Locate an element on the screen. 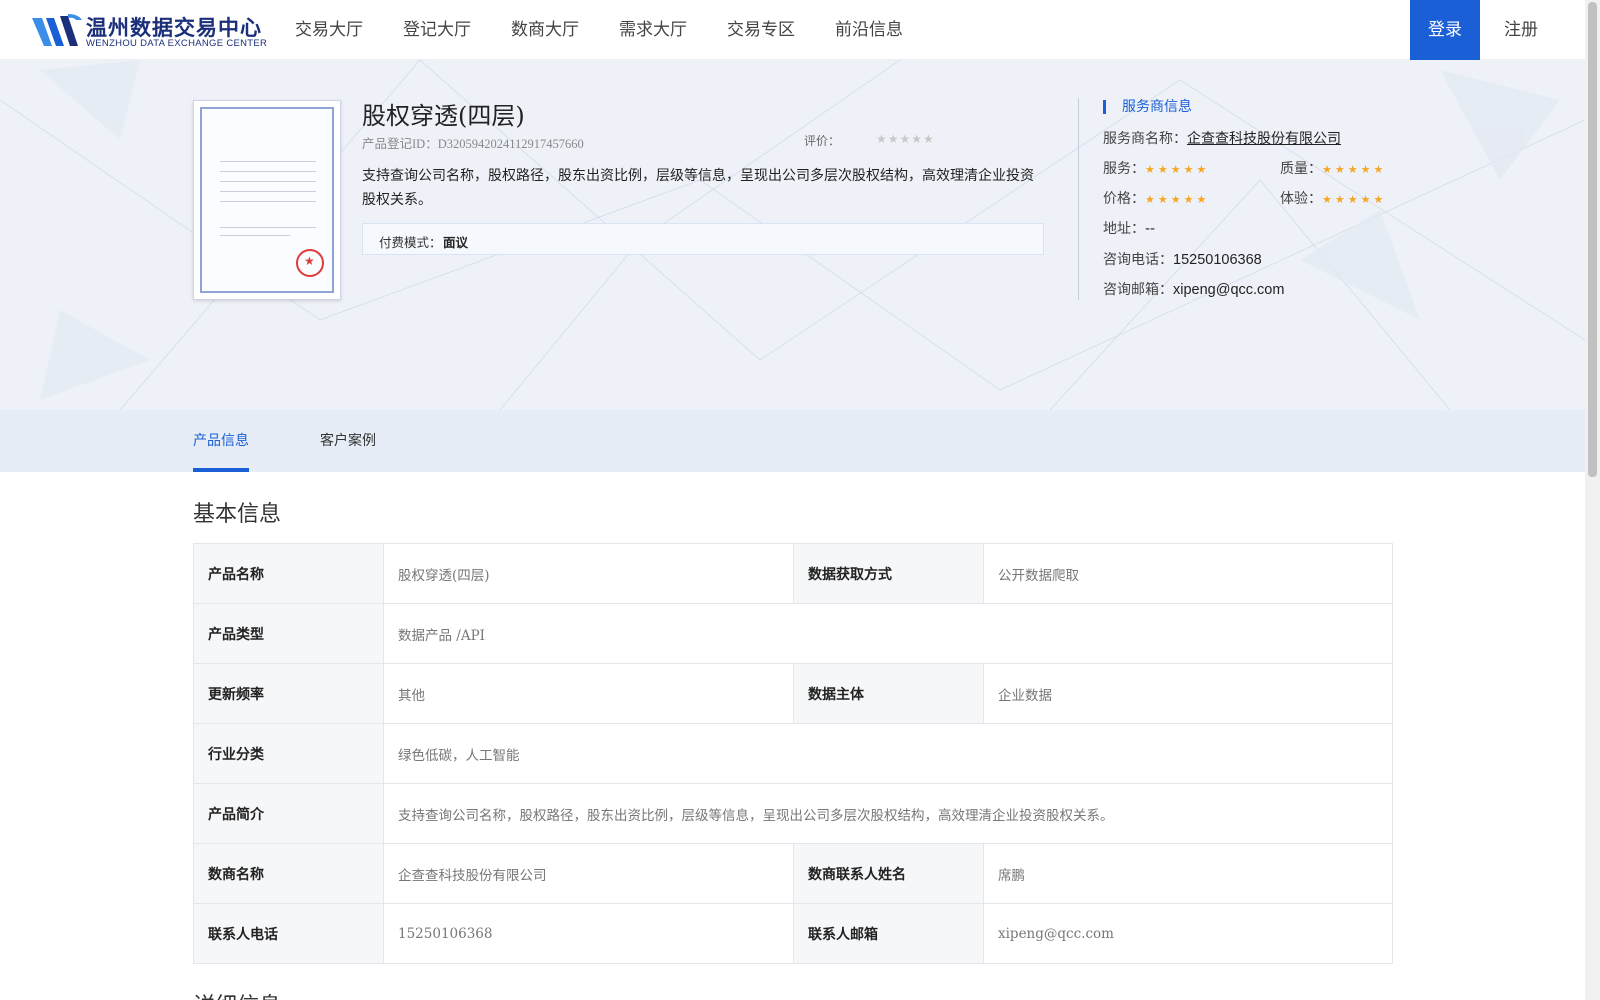 The width and height of the screenshot is (1600, 1000). page-scrollbar is located at coordinates (1592, 500).